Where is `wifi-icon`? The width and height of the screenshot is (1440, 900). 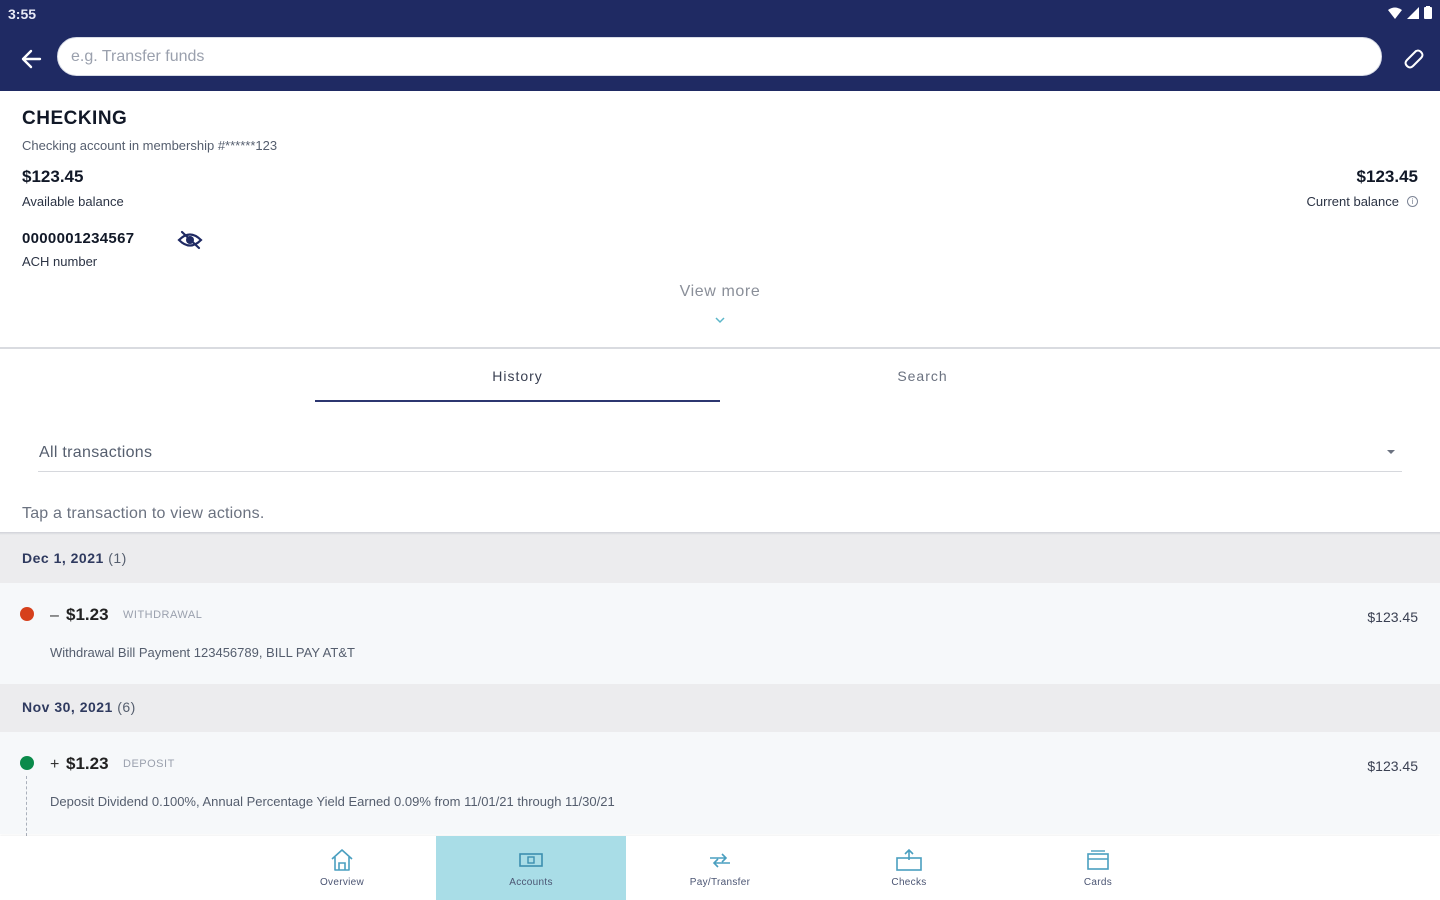 wifi-icon is located at coordinates (1395, 13).